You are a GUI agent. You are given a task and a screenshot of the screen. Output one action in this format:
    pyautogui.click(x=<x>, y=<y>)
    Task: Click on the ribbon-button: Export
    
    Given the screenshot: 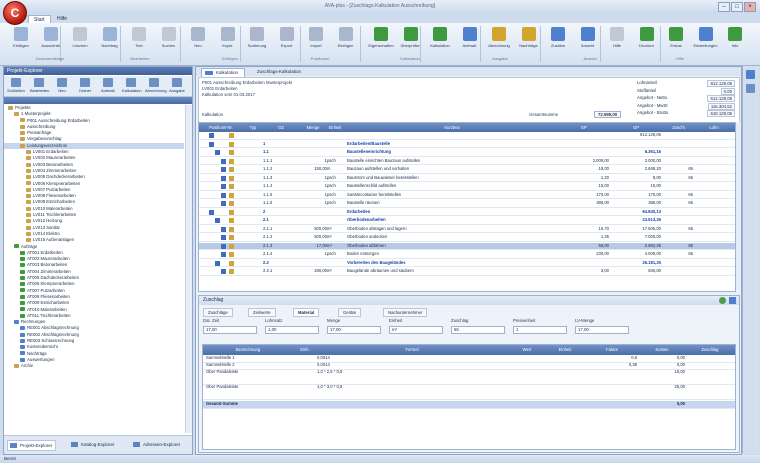 What is the action you would take?
    pyautogui.click(x=287, y=37)
    